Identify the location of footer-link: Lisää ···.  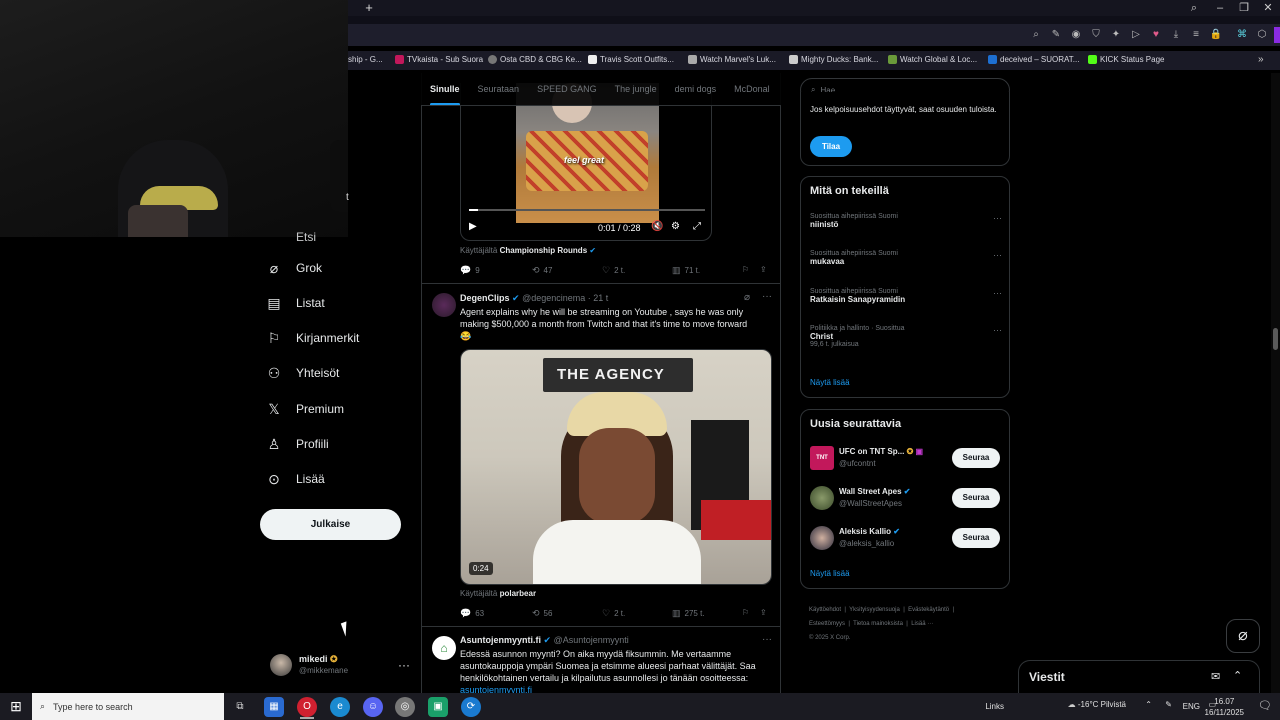
(922, 624).